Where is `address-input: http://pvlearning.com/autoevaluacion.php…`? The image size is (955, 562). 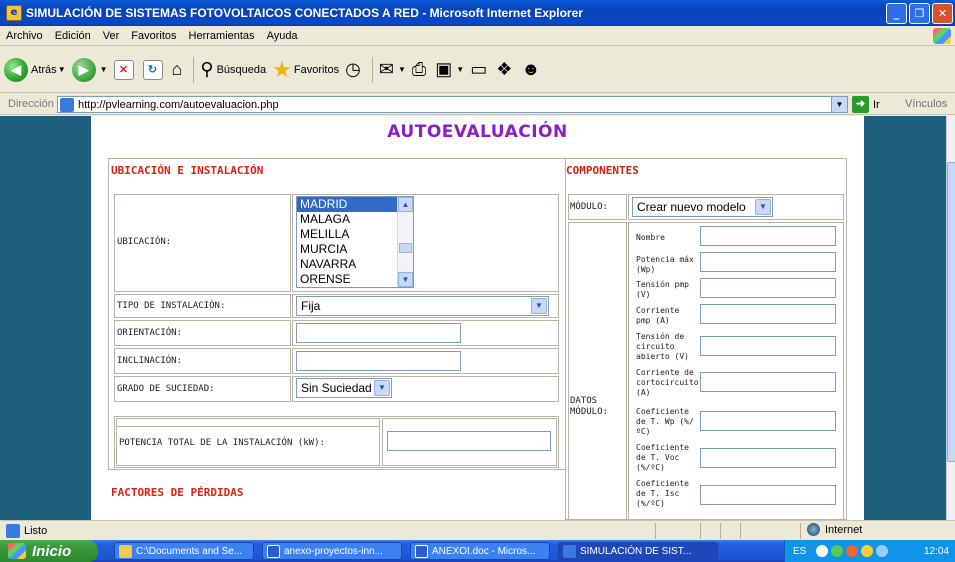
address-input: http://pvlearning.com/autoevaluacion.php… is located at coordinates (452, 104).